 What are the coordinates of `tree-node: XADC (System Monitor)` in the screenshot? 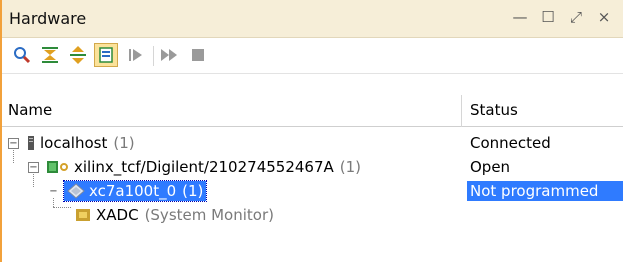 It's located at (174, 215).